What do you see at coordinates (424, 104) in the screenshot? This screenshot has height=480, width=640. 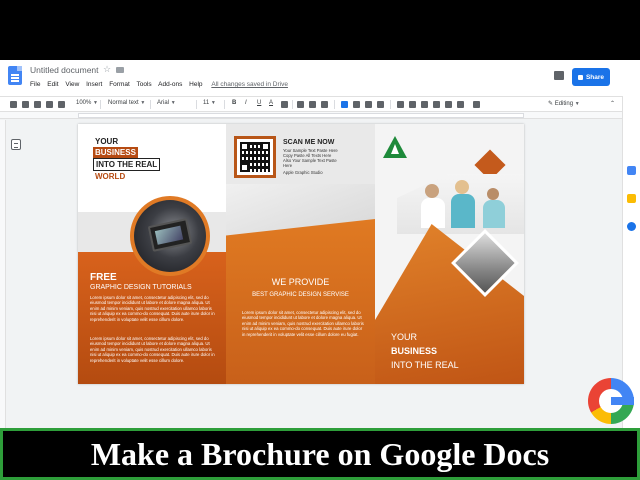 I see `numbered-list-icon` at bounding box center [424, 104].